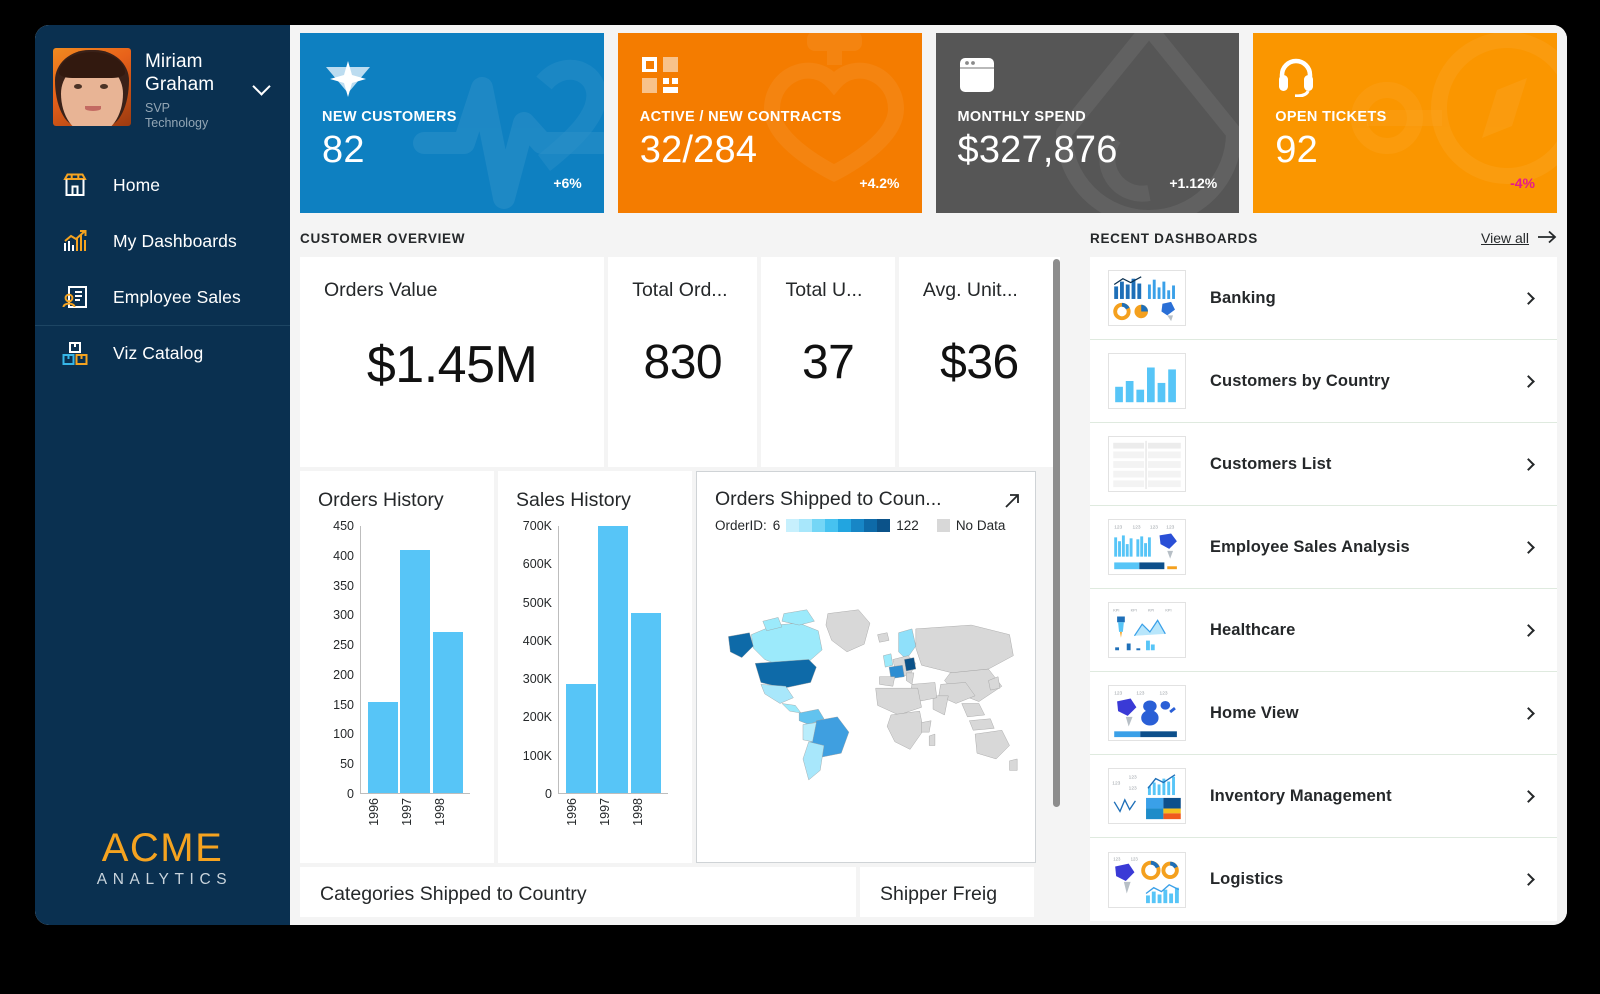 This screenshot has width=1600, height=994. Describe the element at coordinates (873, 695) in the screenshot. I see `world-map-svg` at that location.